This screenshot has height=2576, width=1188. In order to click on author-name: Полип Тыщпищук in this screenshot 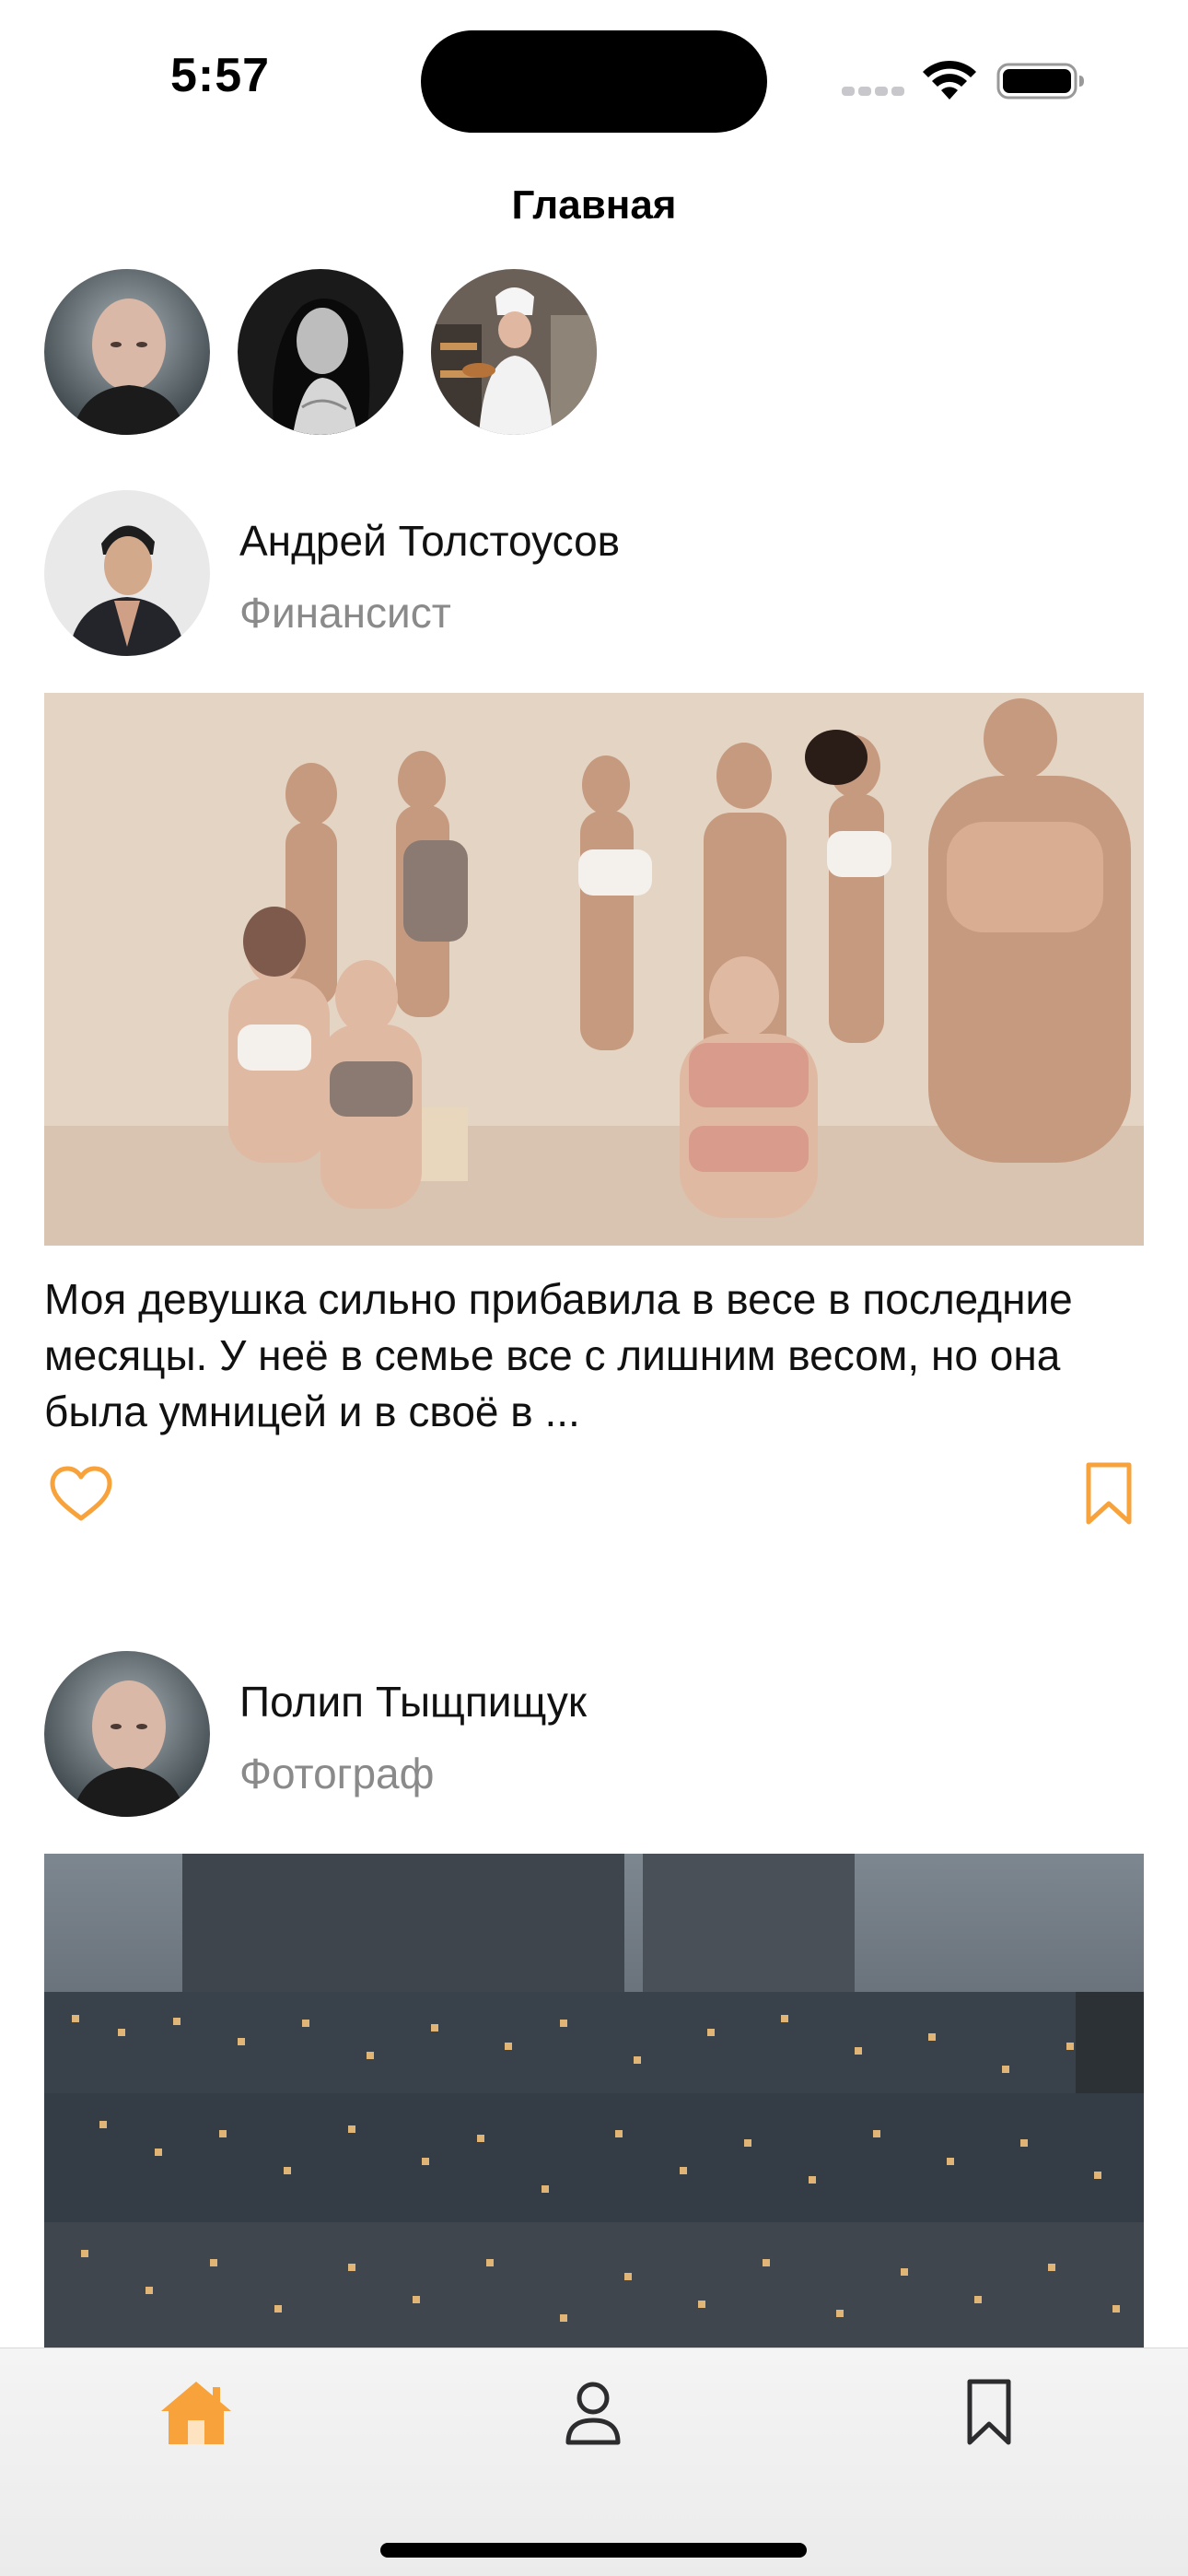, I will do `click(413, 1702)`.